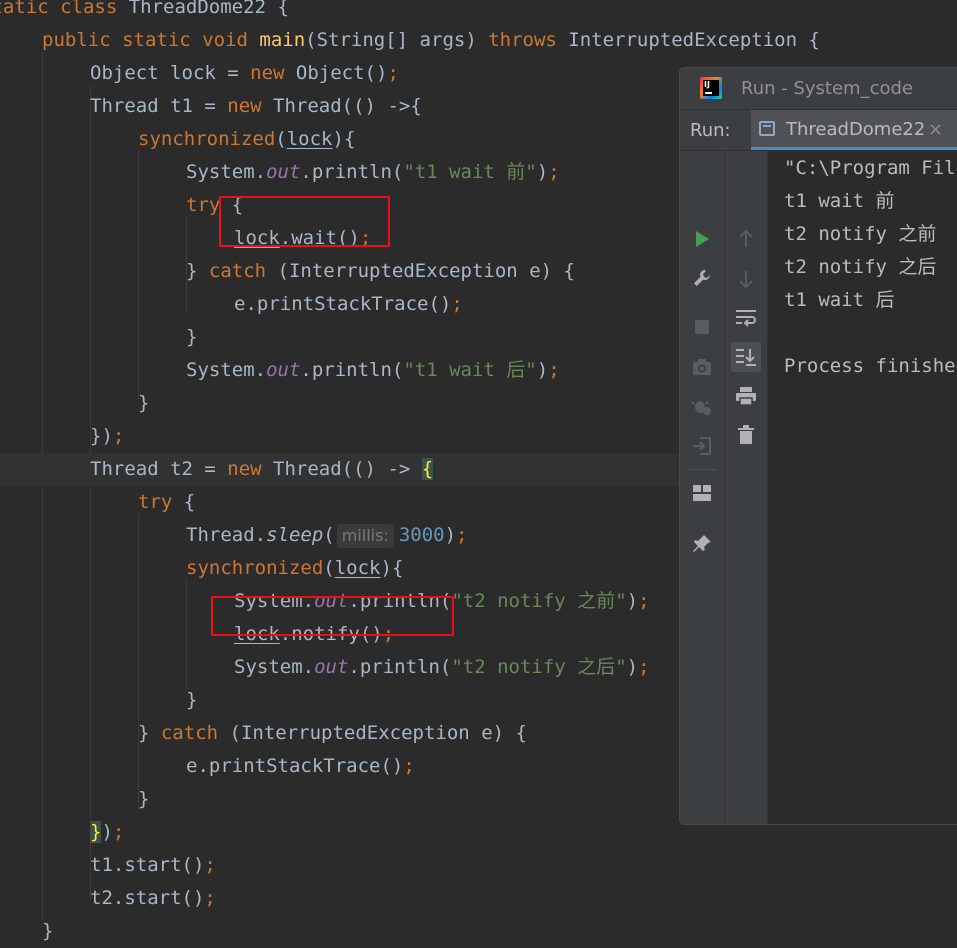 This screenshot has height=948, width=957. What do you see at coordinates (262, 469) in the screenshot?
I see `code-line-text: Thread t2 = new Thread(() -> {` at bounding box center [262, 469].